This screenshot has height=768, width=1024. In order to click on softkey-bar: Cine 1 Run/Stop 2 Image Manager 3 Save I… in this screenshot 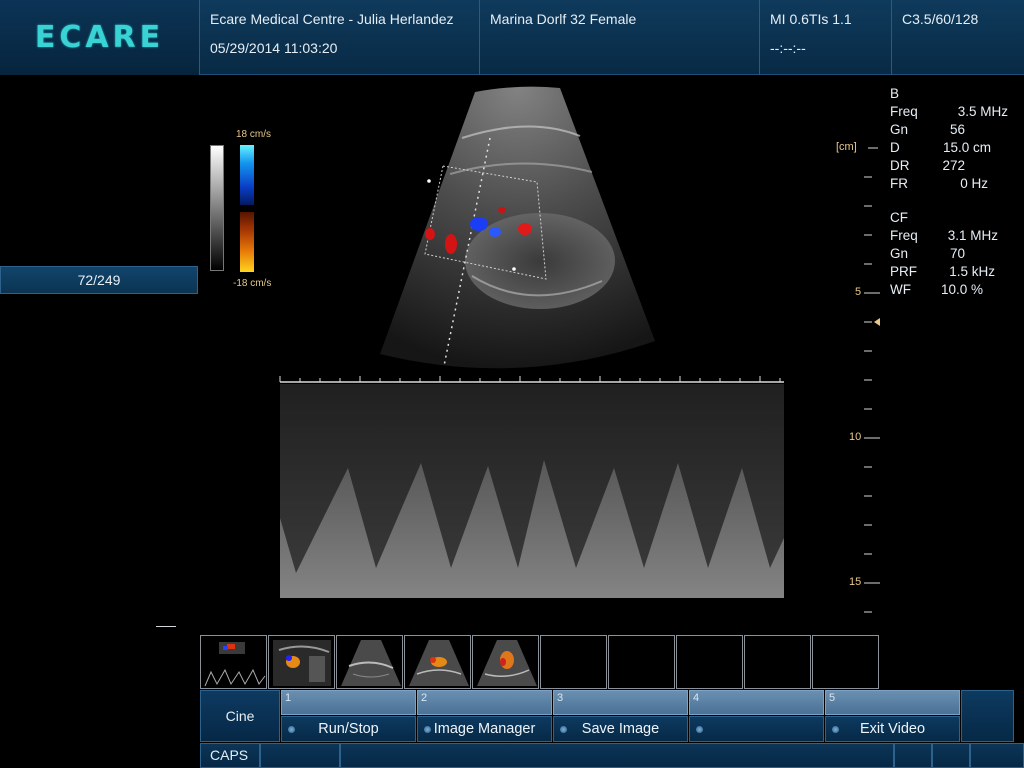, I will do `click(607, 716)`.